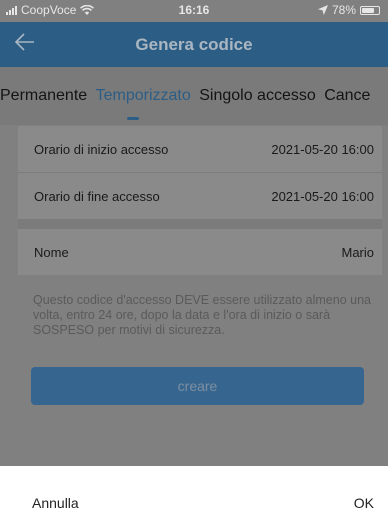  Describe the element at coordinates (347, 96) in the screenshot. I see `tab-cancellazione: Cance` at that location.